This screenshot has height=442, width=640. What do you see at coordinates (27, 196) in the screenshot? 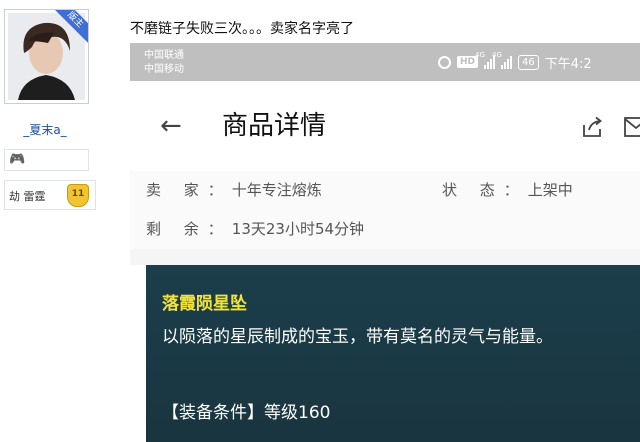
I see `user-title: 劫 雷霆` at bounding box center [27, 196].